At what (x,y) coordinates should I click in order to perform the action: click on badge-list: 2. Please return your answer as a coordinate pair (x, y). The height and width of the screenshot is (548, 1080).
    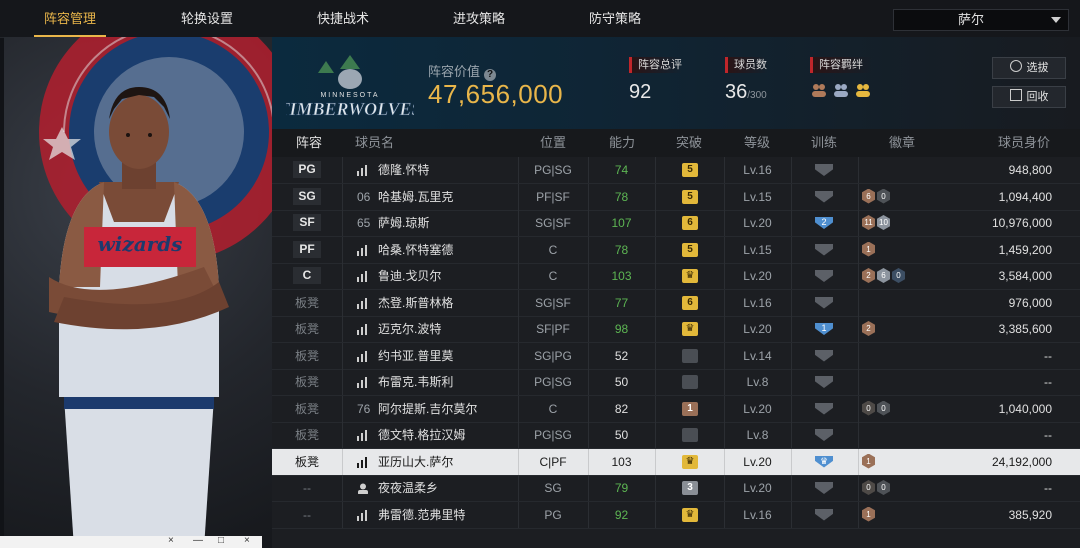
    Looking at the image, I should click on (868, 328).